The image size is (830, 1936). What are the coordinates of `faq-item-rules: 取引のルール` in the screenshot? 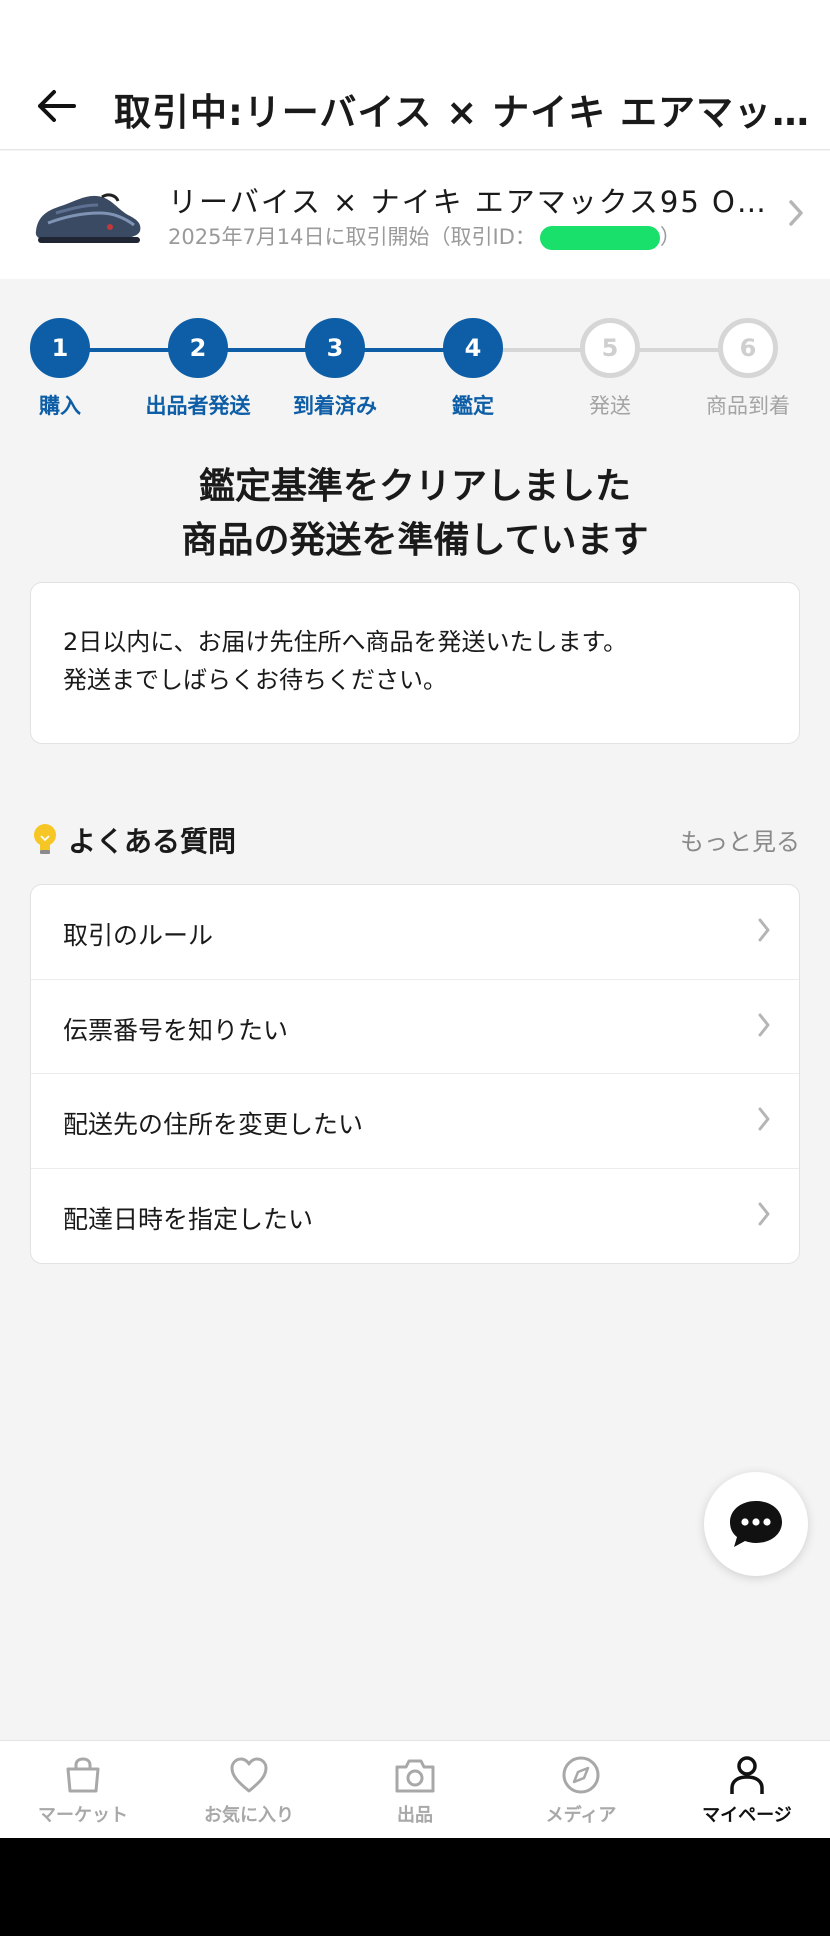 It's located at (415, 932).